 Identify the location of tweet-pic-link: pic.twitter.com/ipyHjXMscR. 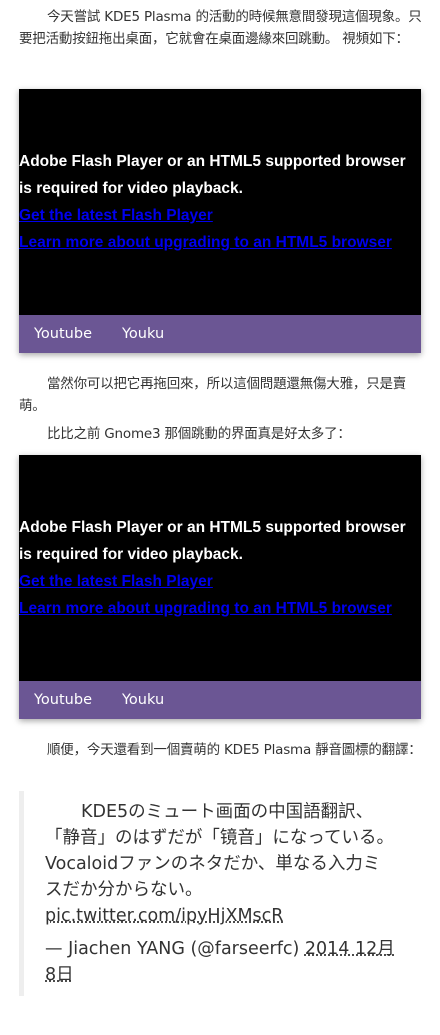
(164, 916).